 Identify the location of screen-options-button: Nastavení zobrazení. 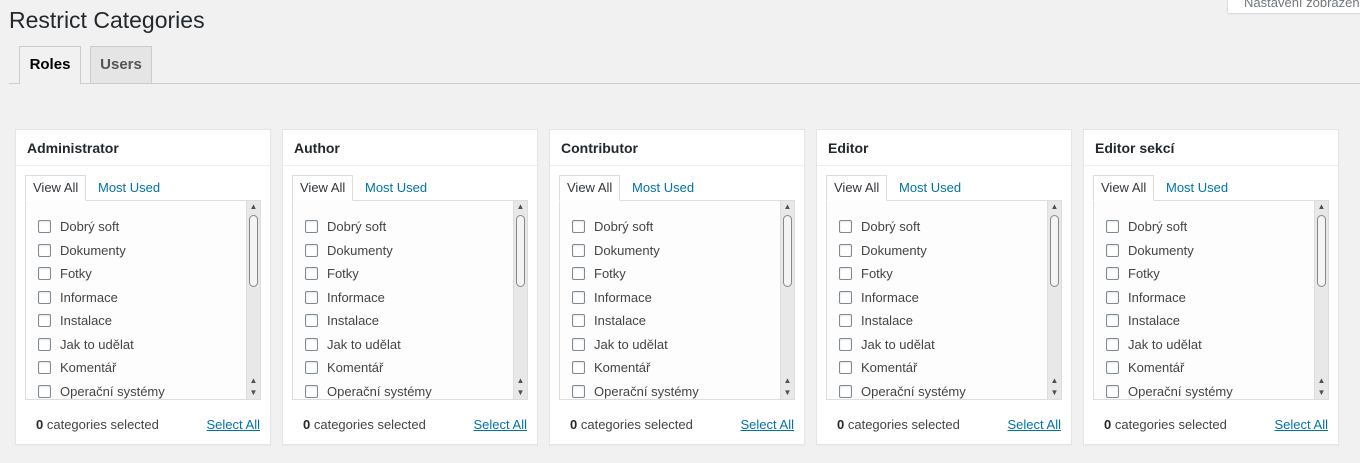
(1293, 7).